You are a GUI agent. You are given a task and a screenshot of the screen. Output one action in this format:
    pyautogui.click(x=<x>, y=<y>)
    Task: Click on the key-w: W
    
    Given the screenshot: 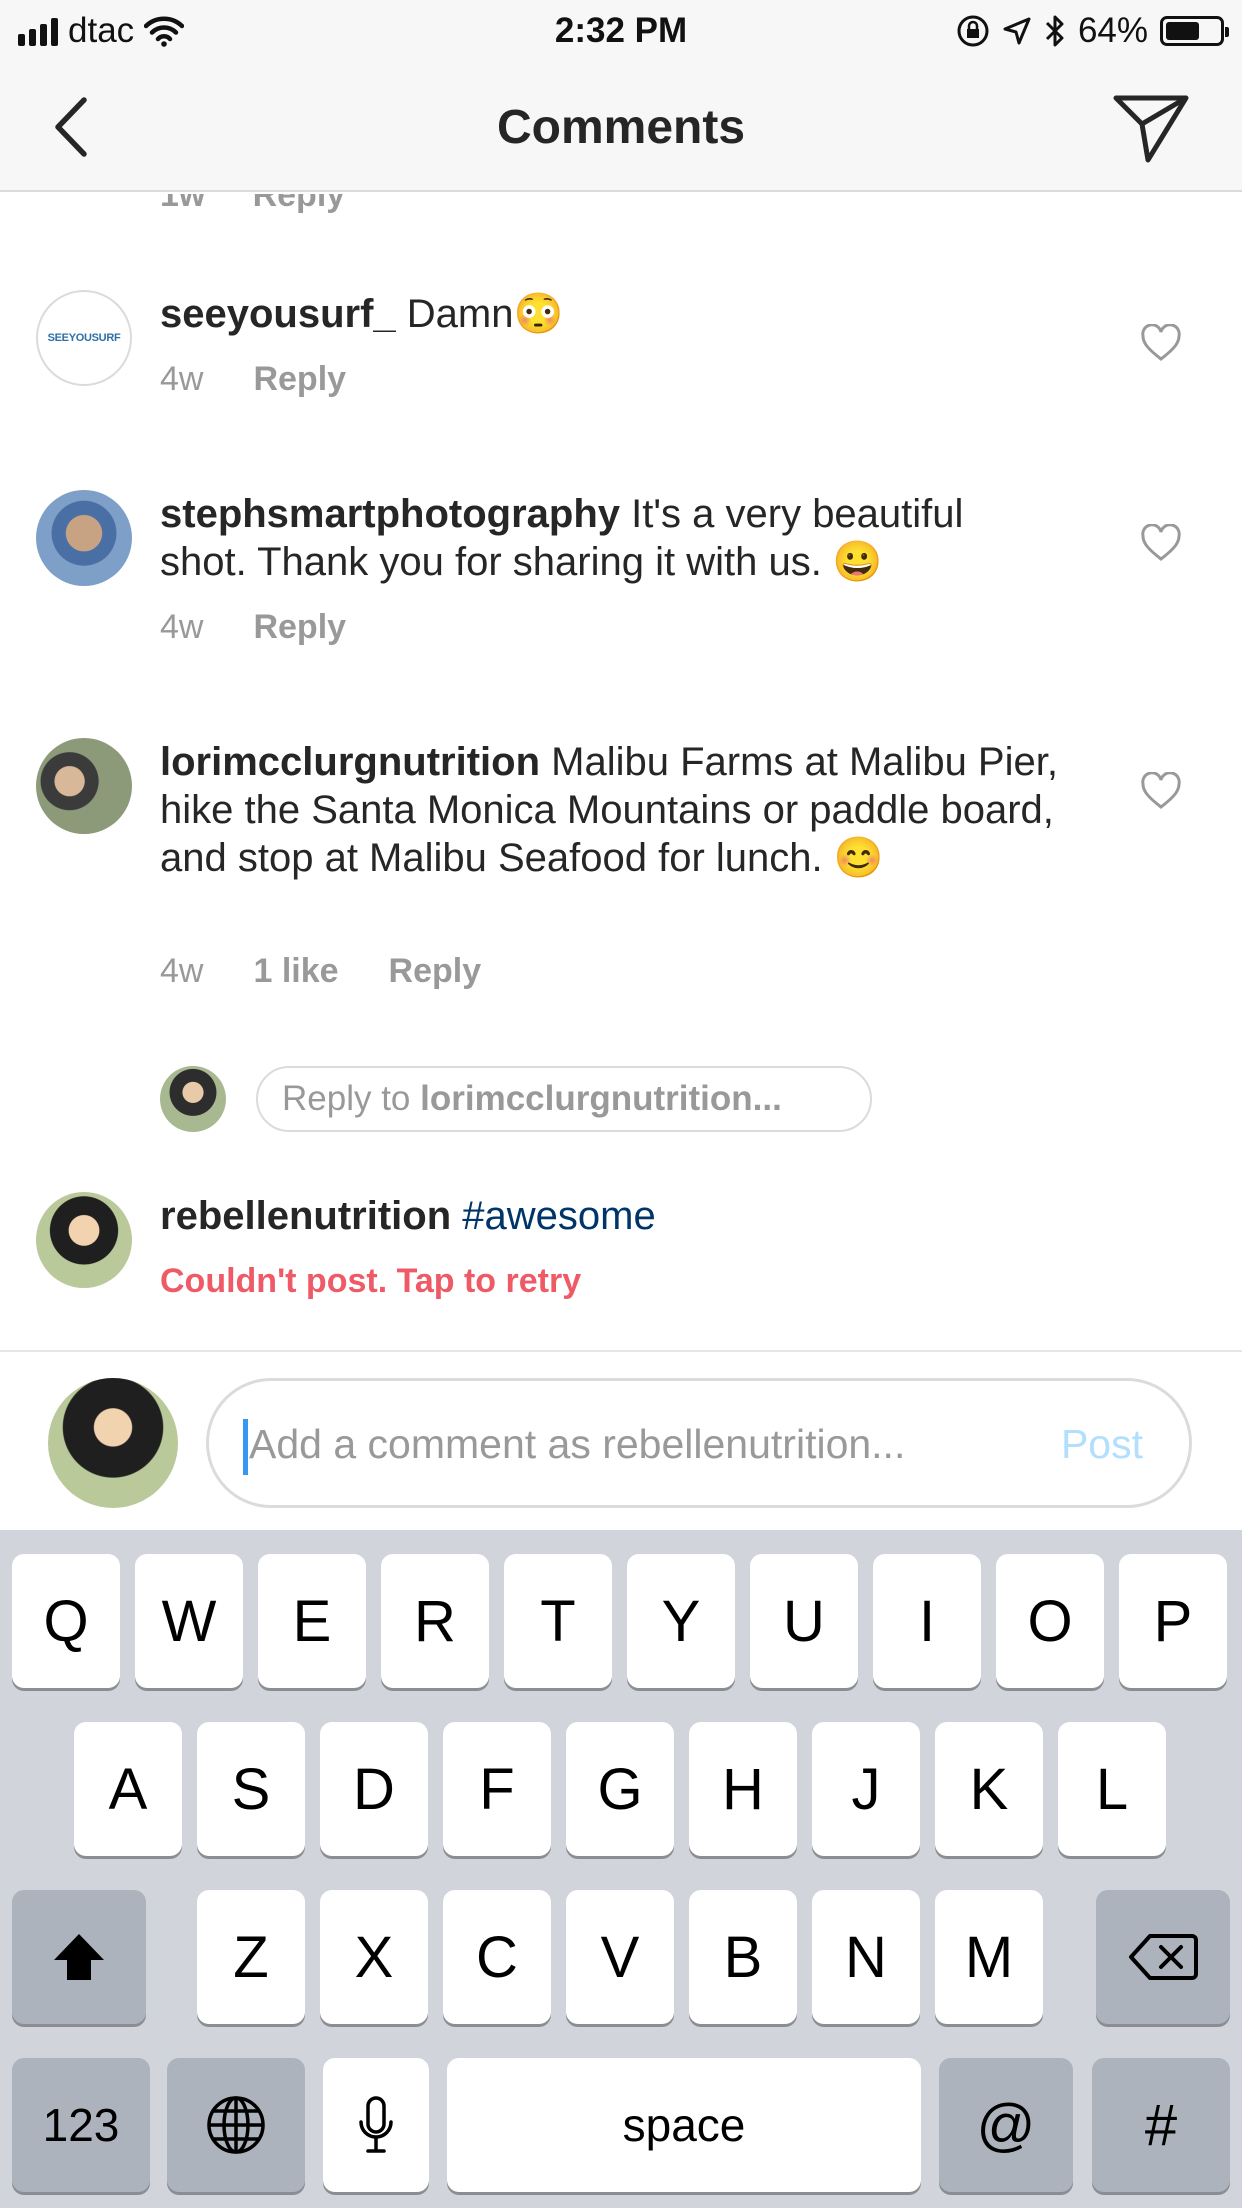 What is the action you would take?
    pyautogui.click(x=189, y=1621)
    